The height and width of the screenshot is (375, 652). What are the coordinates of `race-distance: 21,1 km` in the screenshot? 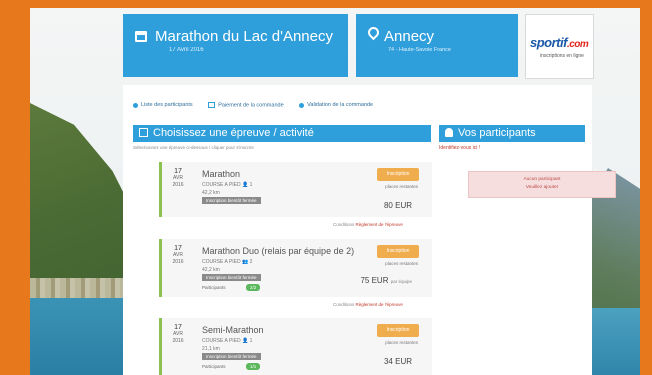 It's located at (211, 349).